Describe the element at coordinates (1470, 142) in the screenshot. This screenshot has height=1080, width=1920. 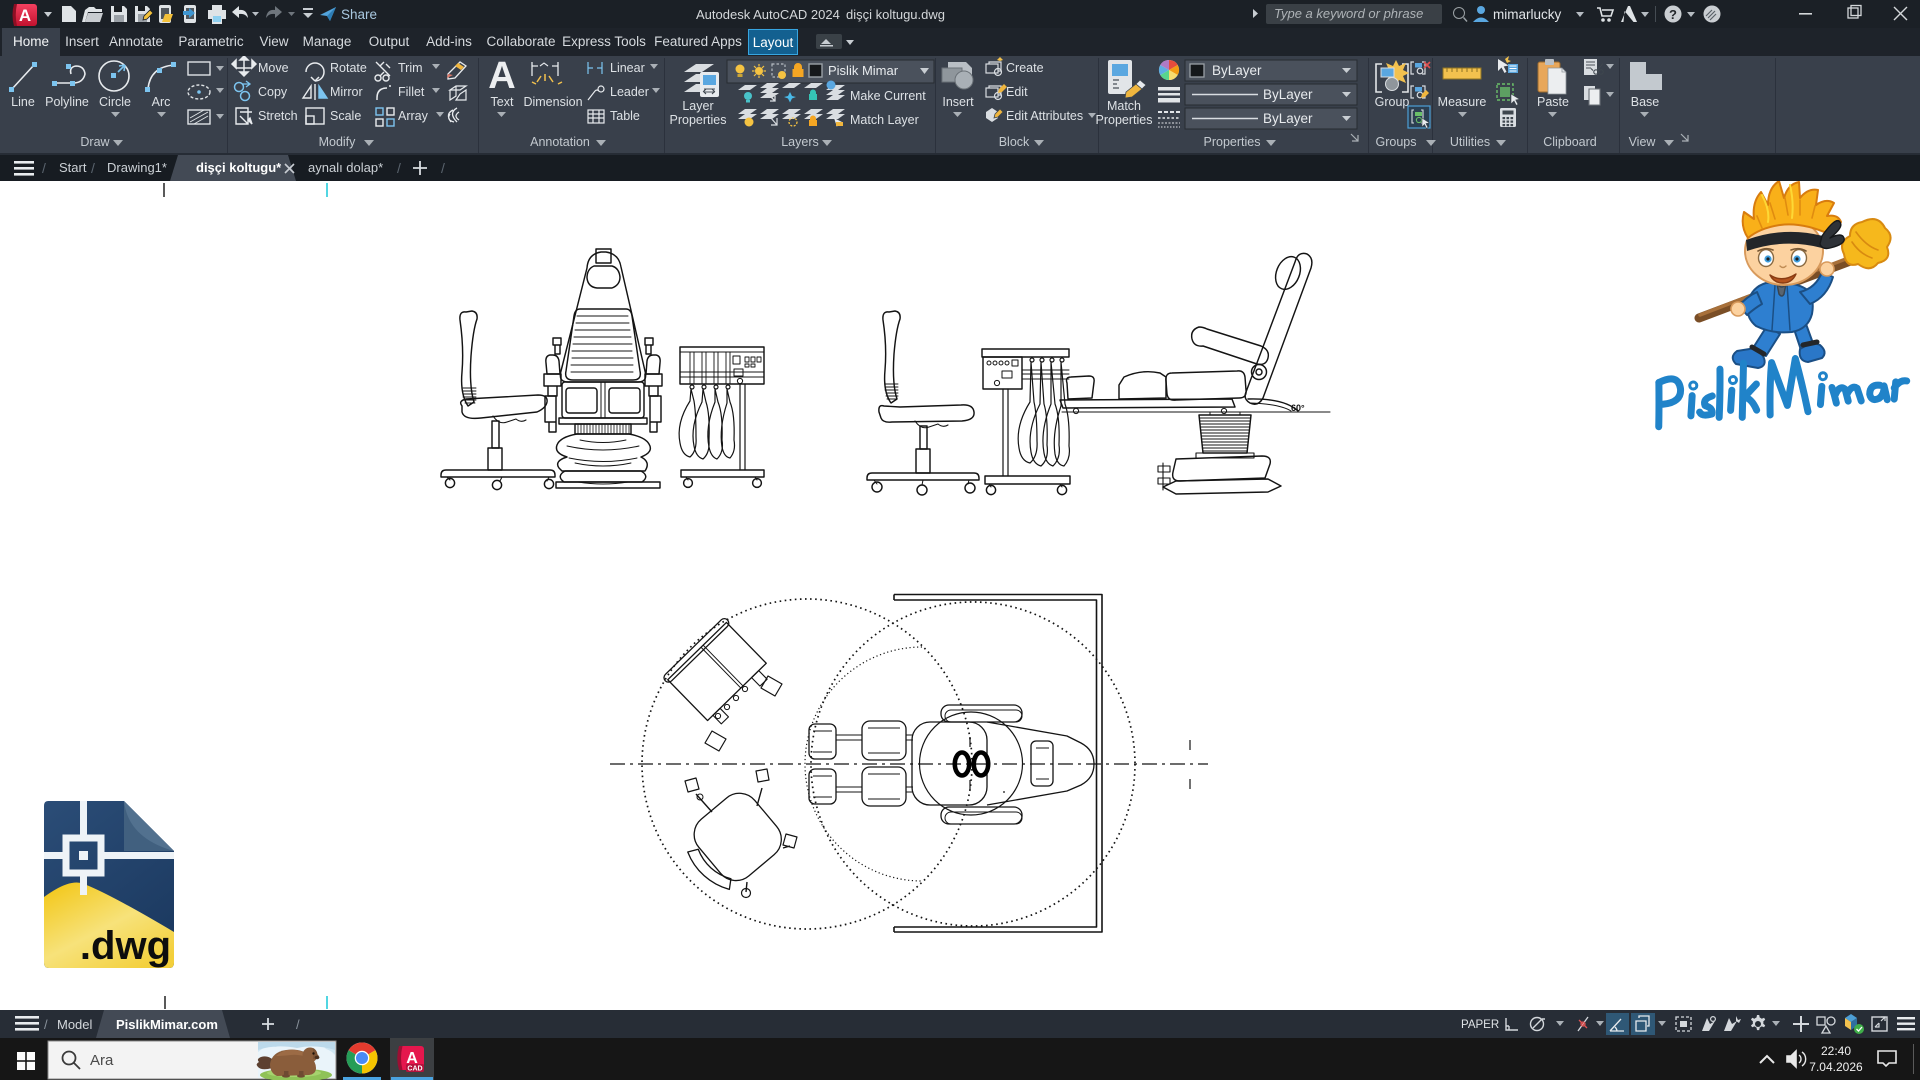
I see `svg-text: Utilities` at that location.